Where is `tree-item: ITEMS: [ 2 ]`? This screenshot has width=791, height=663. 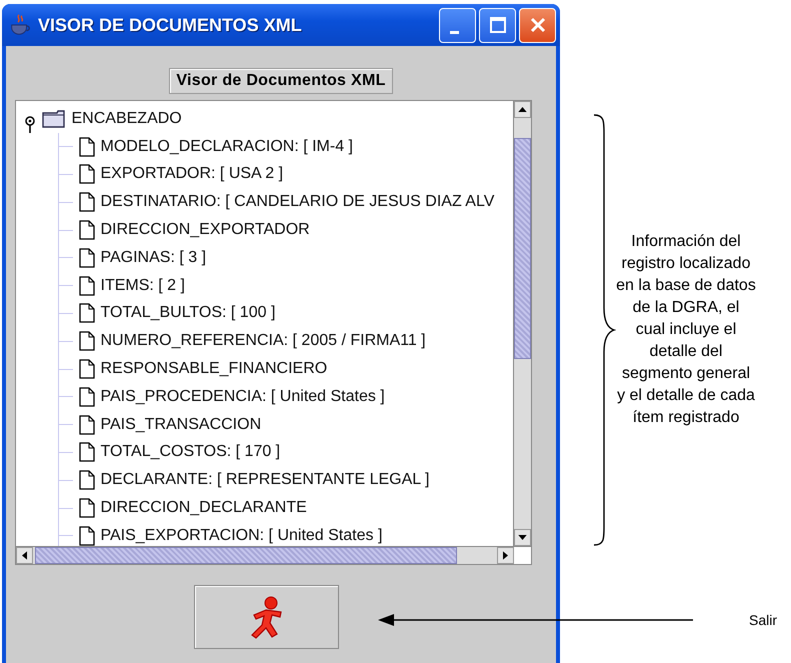 tree-item: ITEMS: [ 2 ] is located at coordinates (142, 285).